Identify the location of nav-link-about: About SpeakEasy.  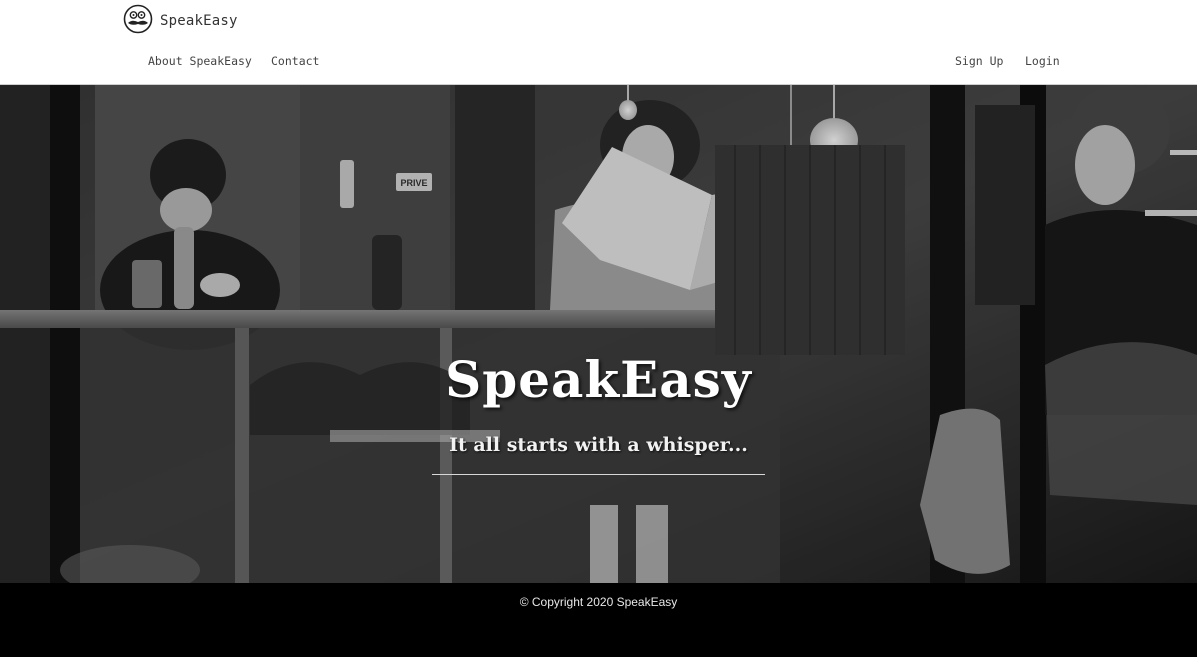
(200, 61).